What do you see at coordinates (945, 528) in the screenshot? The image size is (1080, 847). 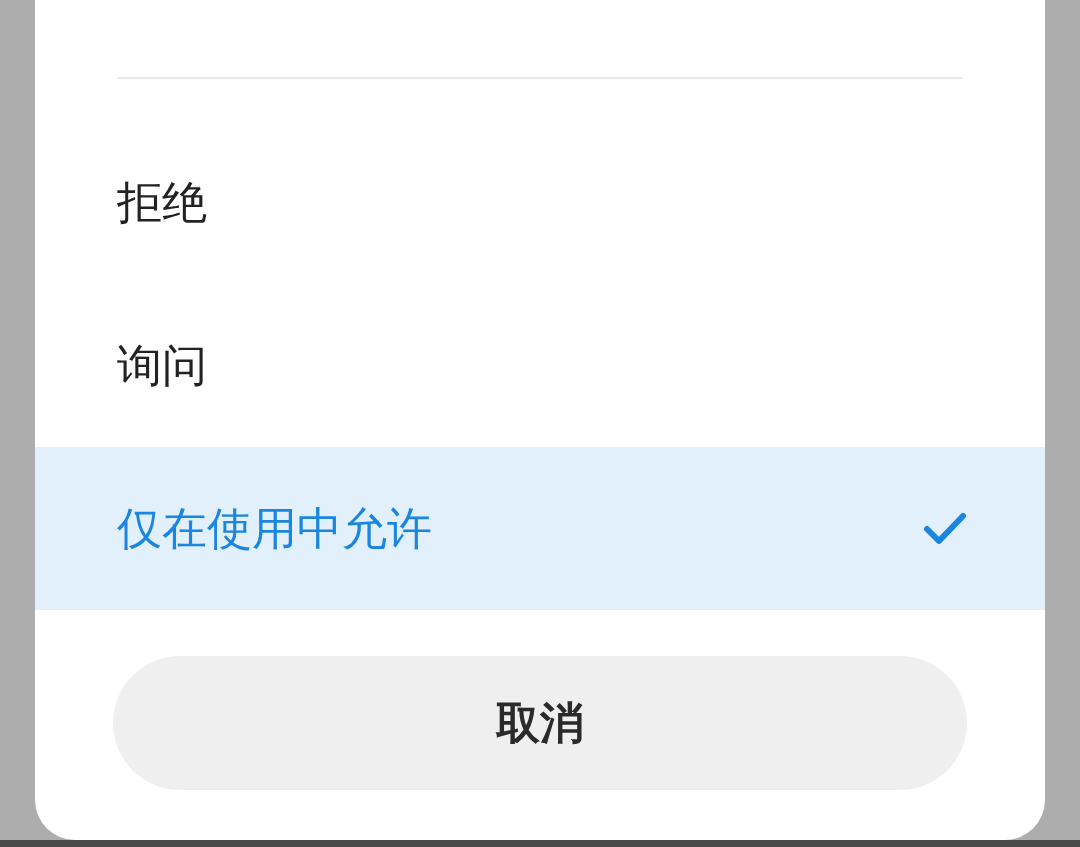 I see `check-icon` at bounding box center [945, 528].